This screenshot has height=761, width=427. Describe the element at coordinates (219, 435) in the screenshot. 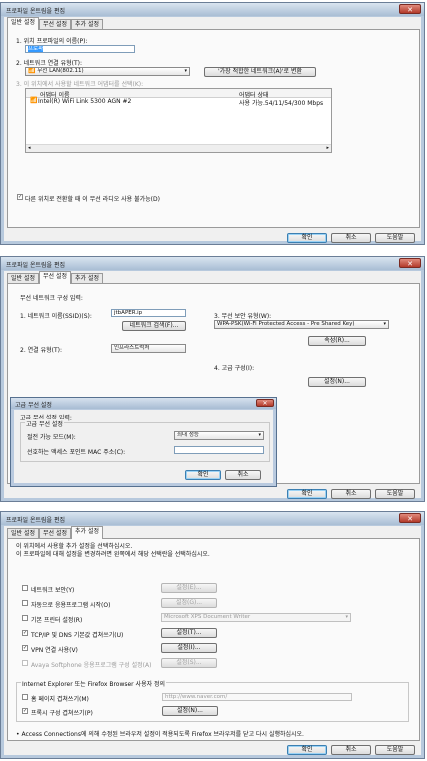

I see `power-save-select: 최대 성능 ▾` at that location.